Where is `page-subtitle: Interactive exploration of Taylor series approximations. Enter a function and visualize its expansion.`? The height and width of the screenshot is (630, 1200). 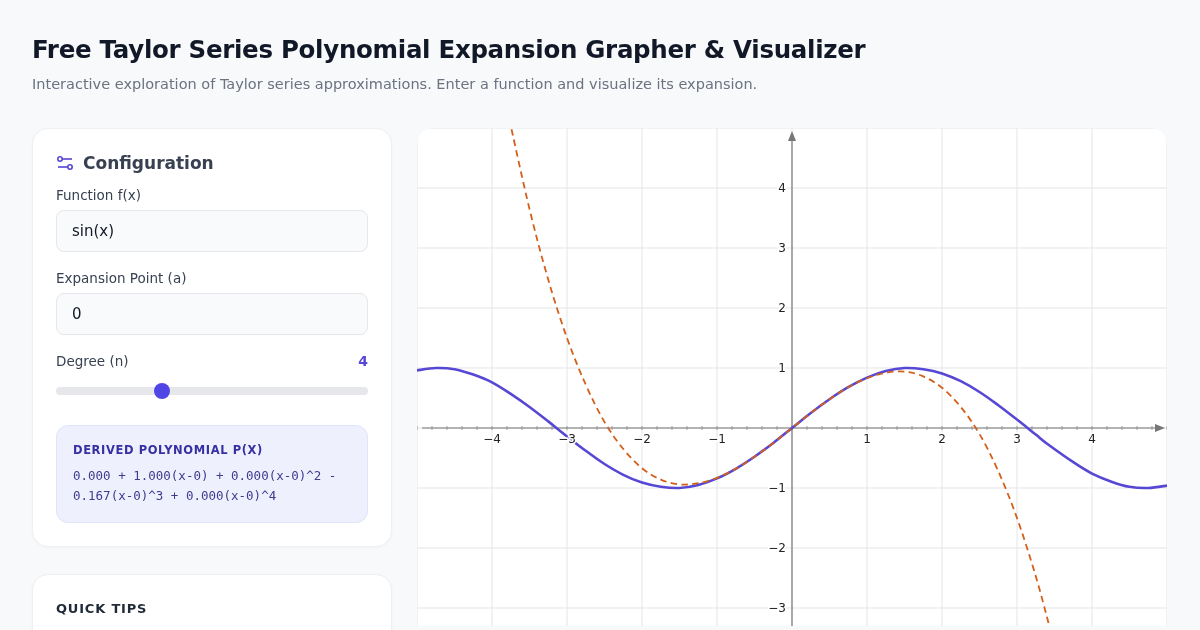
page-subtitle: Interactive exploration of Taylor series approximations. Enter a function and visualize its expansion. is located at coordinates (395, 84).